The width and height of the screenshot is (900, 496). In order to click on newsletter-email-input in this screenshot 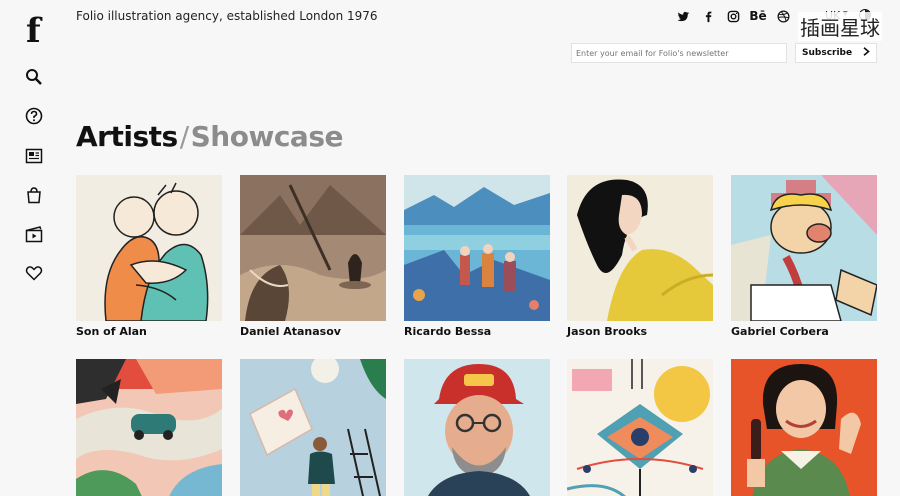, I will do `click(679, 53)`.